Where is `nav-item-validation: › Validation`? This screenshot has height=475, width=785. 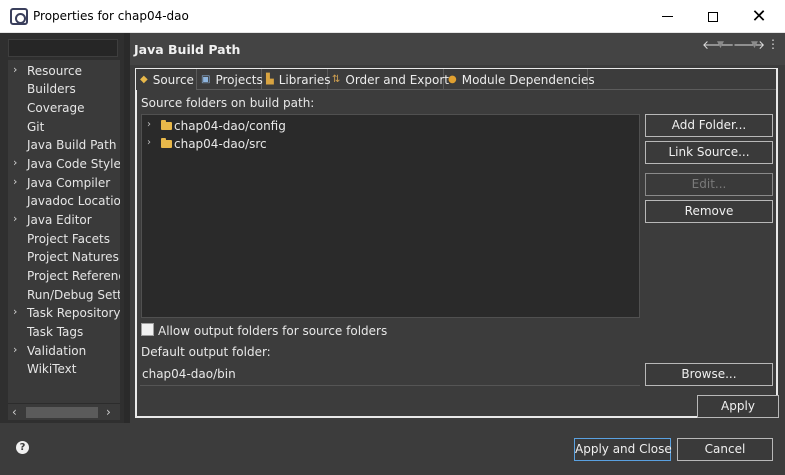
nav-item-validation: › Validation is located at coordinates (64, 351).